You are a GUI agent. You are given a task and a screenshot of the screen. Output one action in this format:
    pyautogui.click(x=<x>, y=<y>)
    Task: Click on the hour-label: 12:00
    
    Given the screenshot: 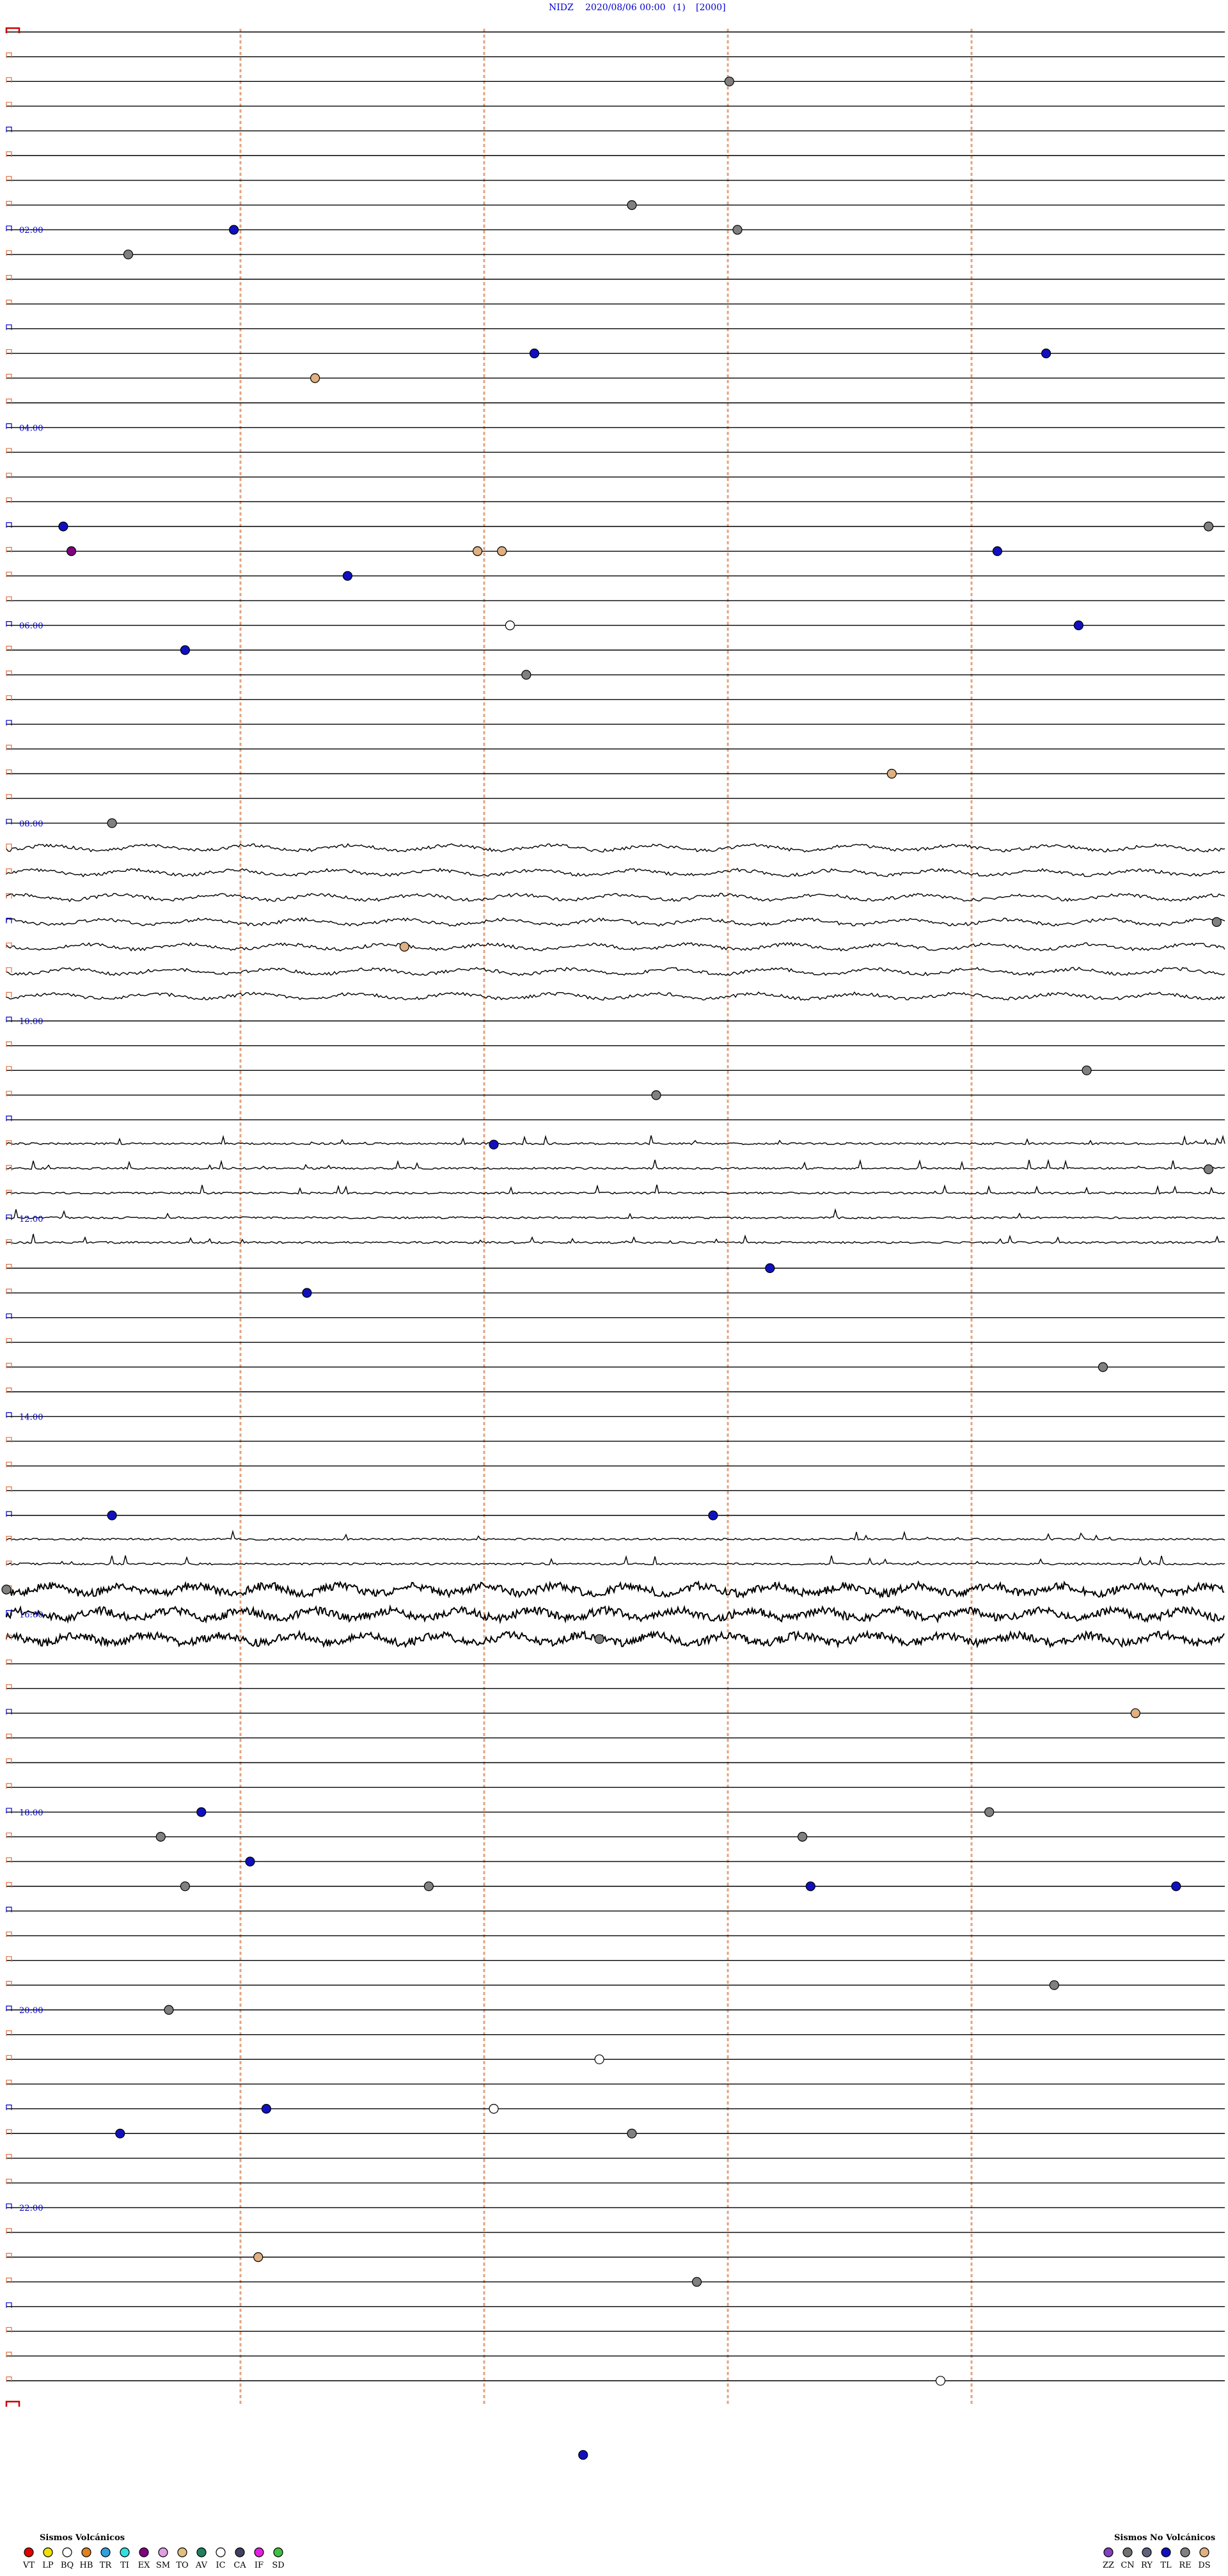 What is the action you would take?
    pyautogui.click(x=31, y=1219)
    